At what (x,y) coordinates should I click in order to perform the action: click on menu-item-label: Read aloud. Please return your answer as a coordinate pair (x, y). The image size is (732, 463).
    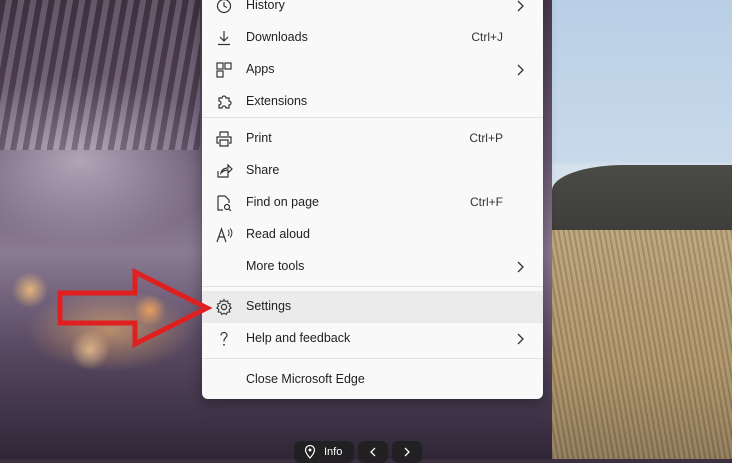
    Looking at the image, I should click on (278, 234).